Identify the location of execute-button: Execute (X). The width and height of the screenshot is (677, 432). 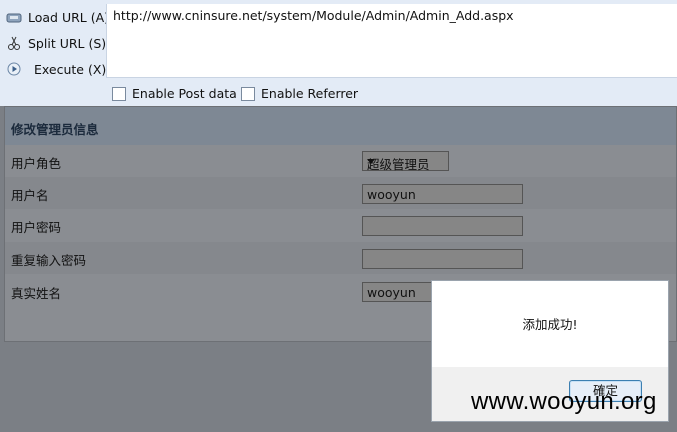
(56, 69).